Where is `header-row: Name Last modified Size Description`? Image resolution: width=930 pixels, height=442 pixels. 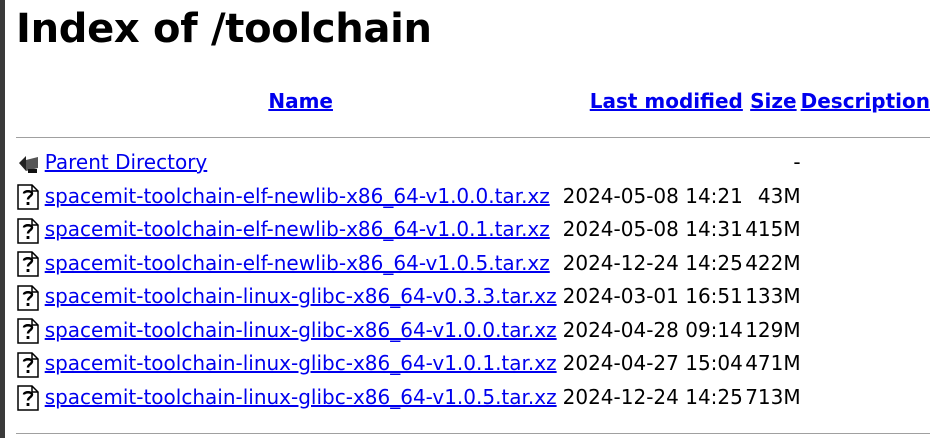
header-row: Name Last modified Size Description is located at coordinates (473, 102).